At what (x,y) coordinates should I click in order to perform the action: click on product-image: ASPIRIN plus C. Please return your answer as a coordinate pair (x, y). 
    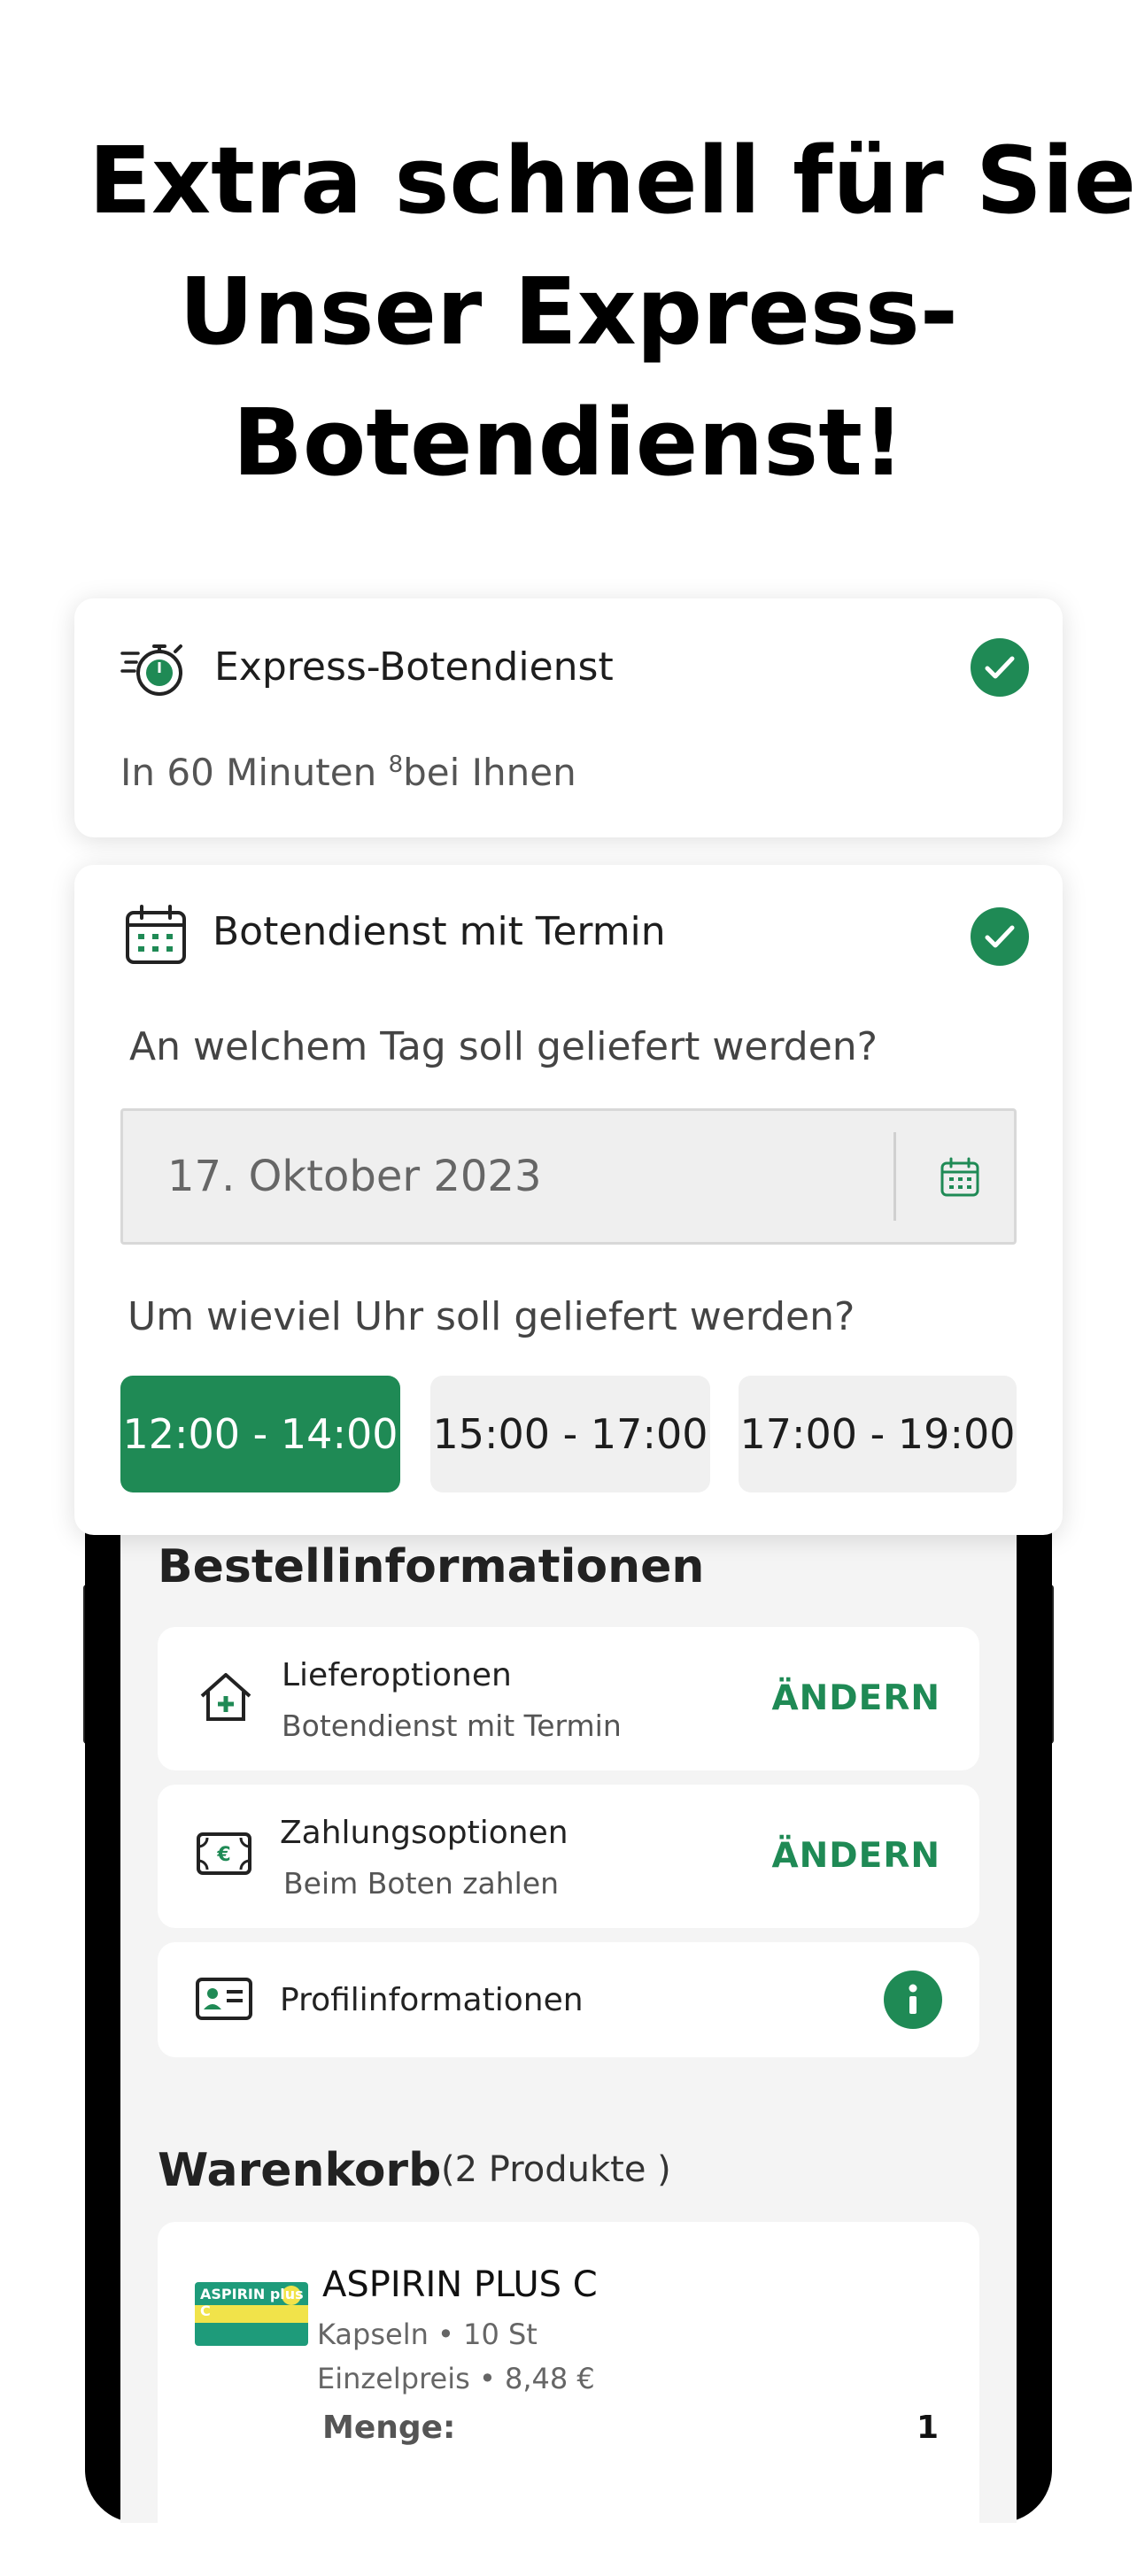
    Looking at the image, I should click on (251, 2314).